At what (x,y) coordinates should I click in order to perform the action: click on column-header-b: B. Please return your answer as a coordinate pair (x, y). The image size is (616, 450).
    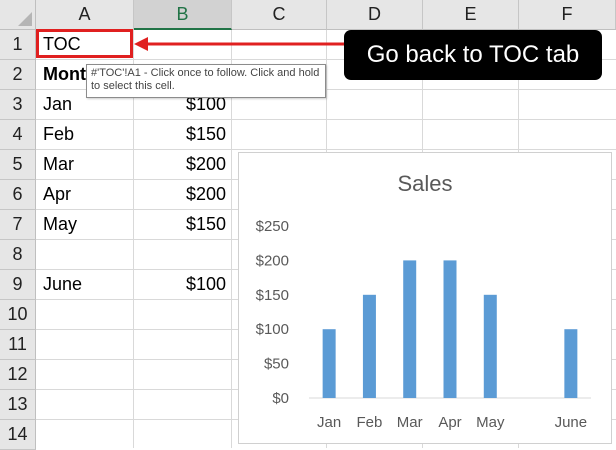
    Looking at the image, I should click on (183, 15).